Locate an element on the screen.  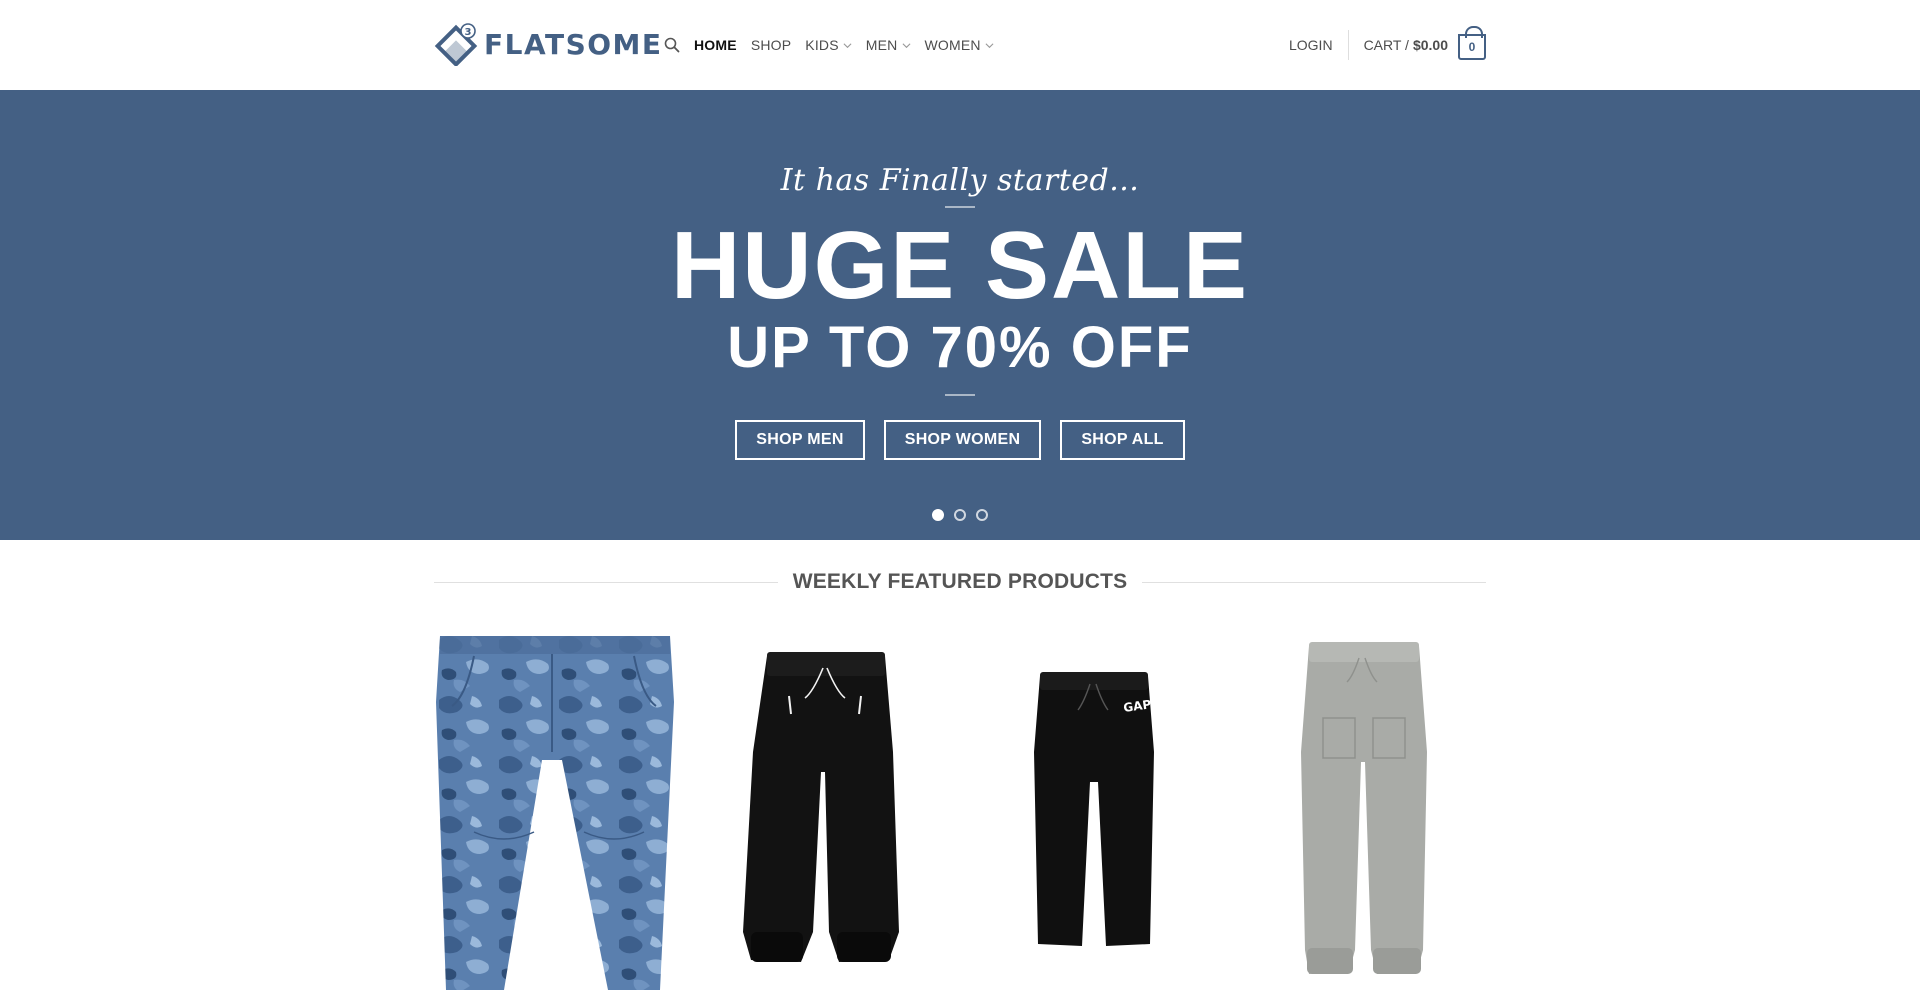
product-card-blue-camo-pants is located at coordinates (556, 812).